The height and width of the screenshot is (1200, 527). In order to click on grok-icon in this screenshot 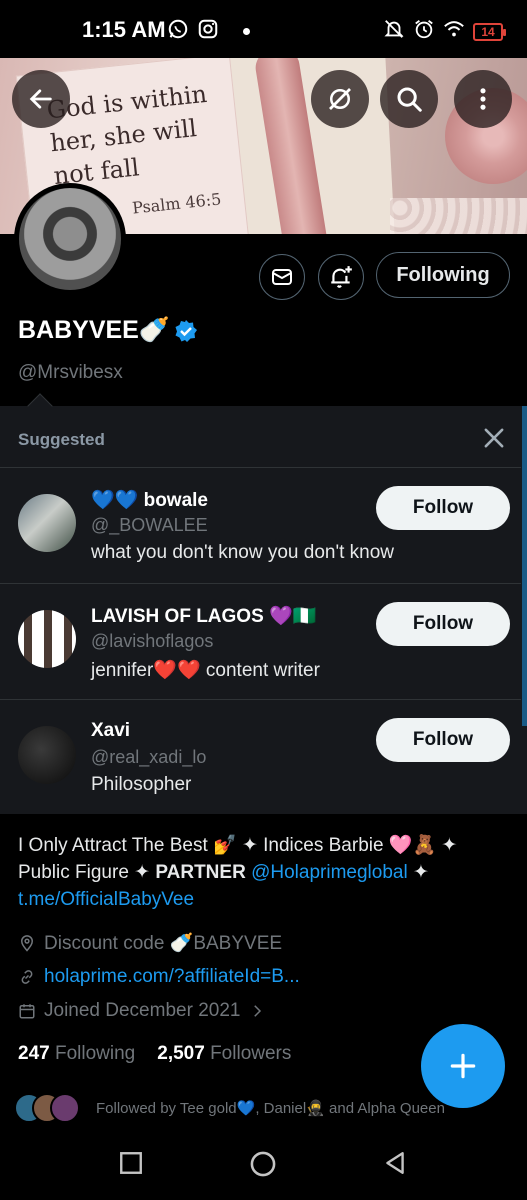, I will do `click(340, 99)`.